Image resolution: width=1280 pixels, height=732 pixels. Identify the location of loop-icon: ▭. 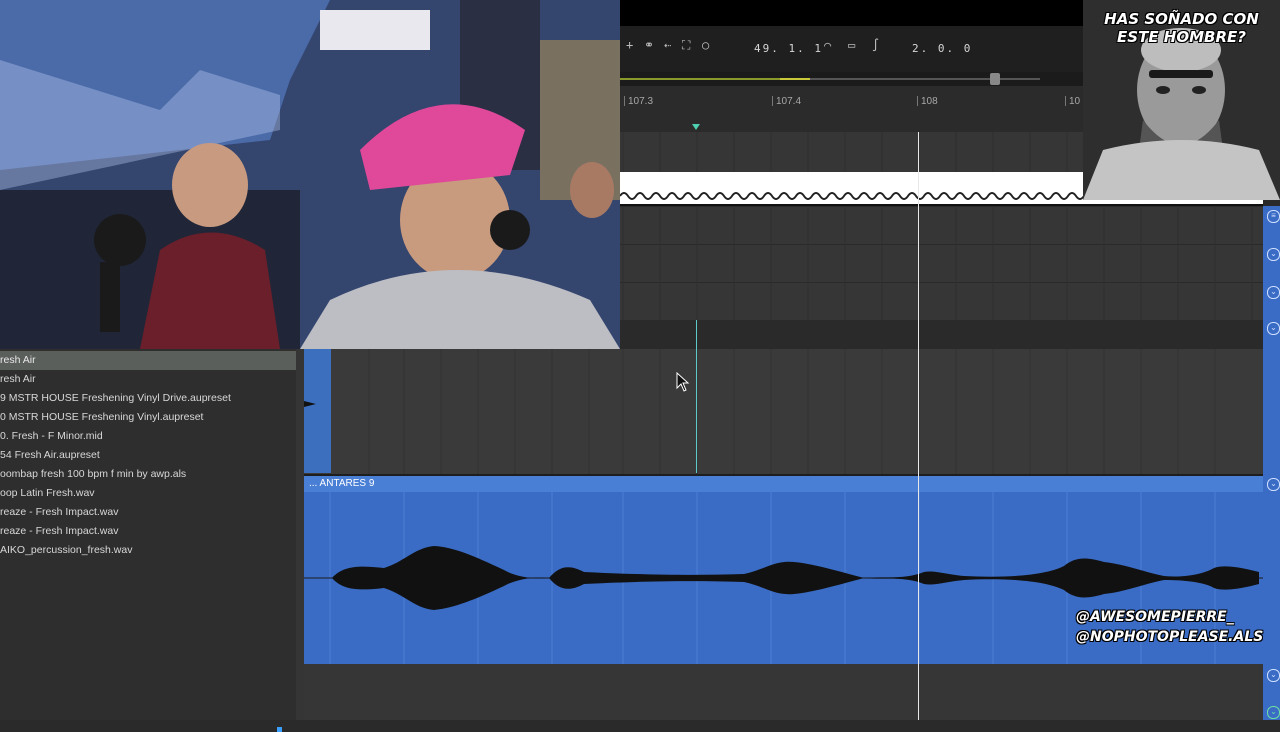
(851, 45).